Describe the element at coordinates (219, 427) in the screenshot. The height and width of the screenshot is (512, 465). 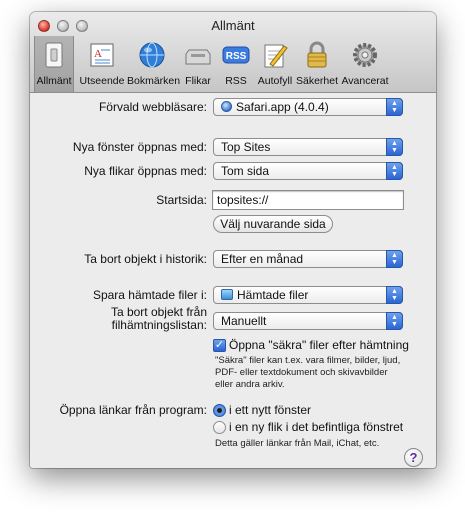
I see `new-tab-radio` at that location.